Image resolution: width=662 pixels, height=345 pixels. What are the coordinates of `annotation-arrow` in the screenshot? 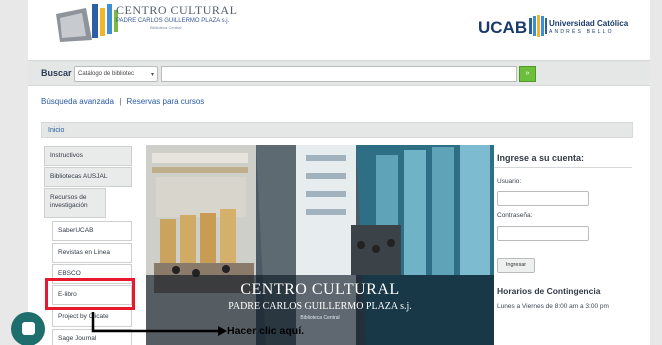 It's located at (159, 324).